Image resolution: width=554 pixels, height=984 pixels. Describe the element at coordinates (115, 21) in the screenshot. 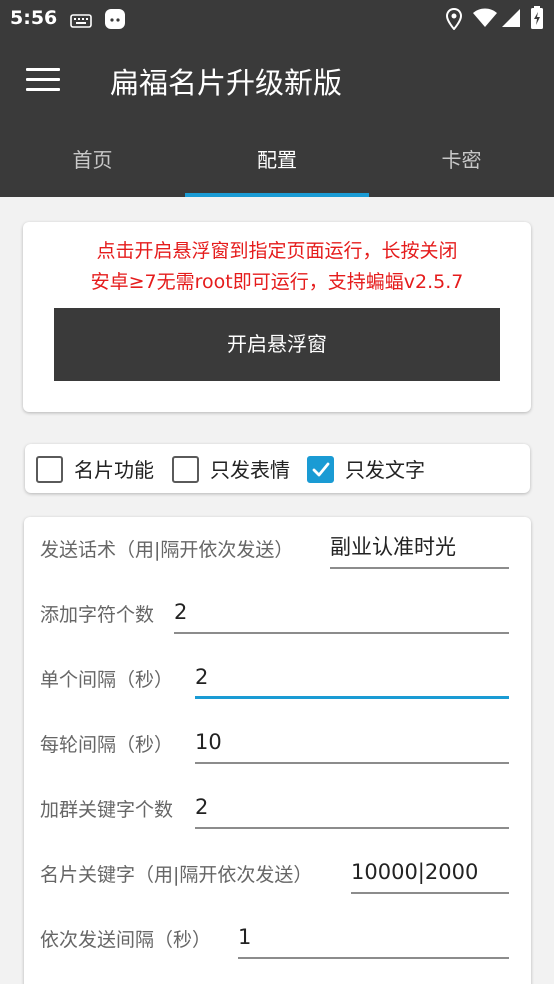

I see `android-icon` at that location.